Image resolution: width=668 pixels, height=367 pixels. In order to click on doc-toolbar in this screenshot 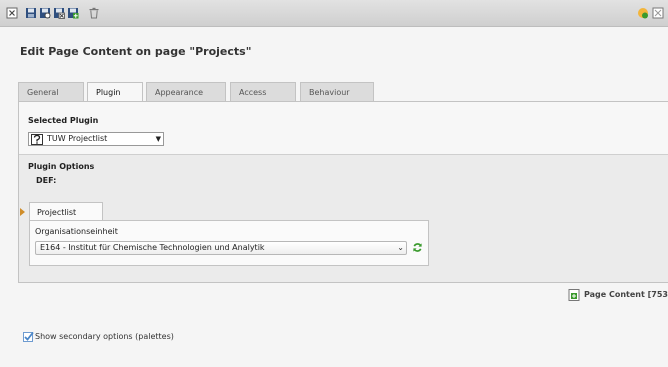, I will do `click(334, 13)`.